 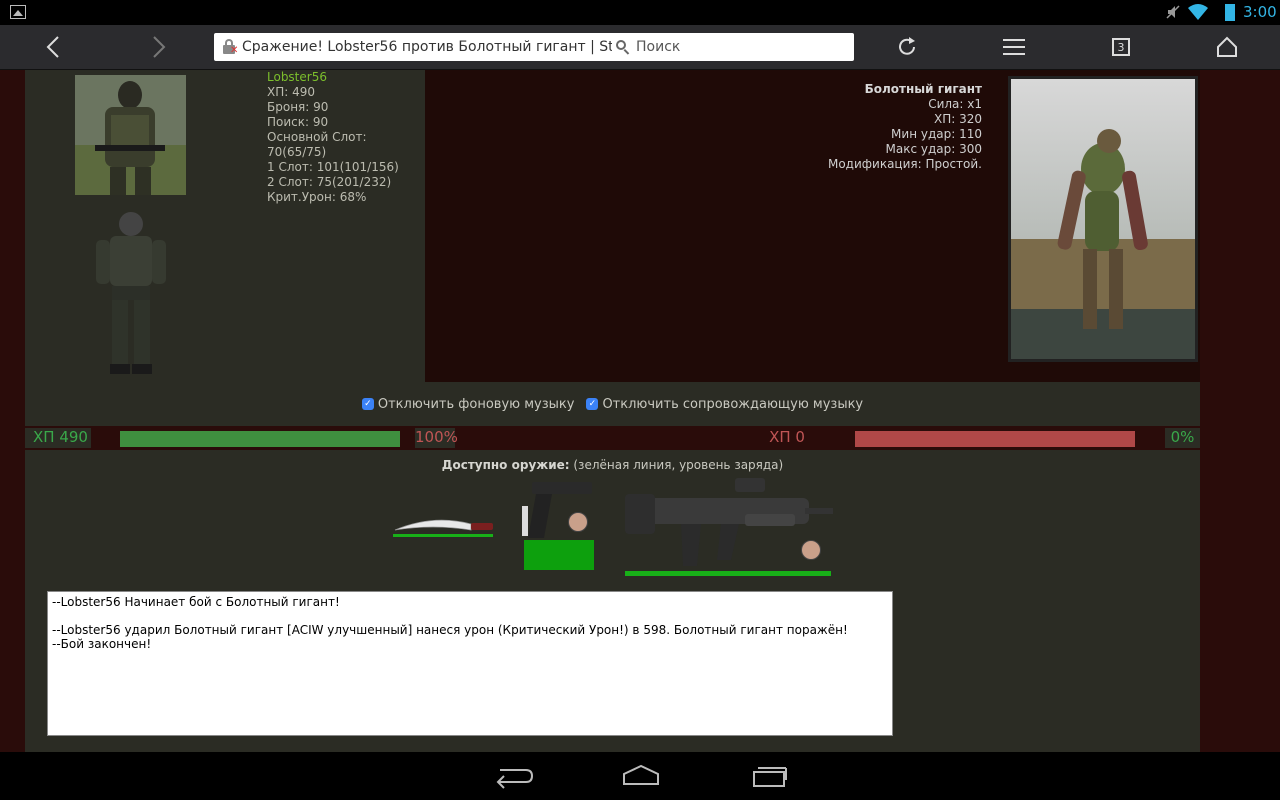 What do you see at coordinates (904, 164) in the screenshot?
I see `monster-stat-mod: Модификация: Простой.` at bounding box center [904, 164].